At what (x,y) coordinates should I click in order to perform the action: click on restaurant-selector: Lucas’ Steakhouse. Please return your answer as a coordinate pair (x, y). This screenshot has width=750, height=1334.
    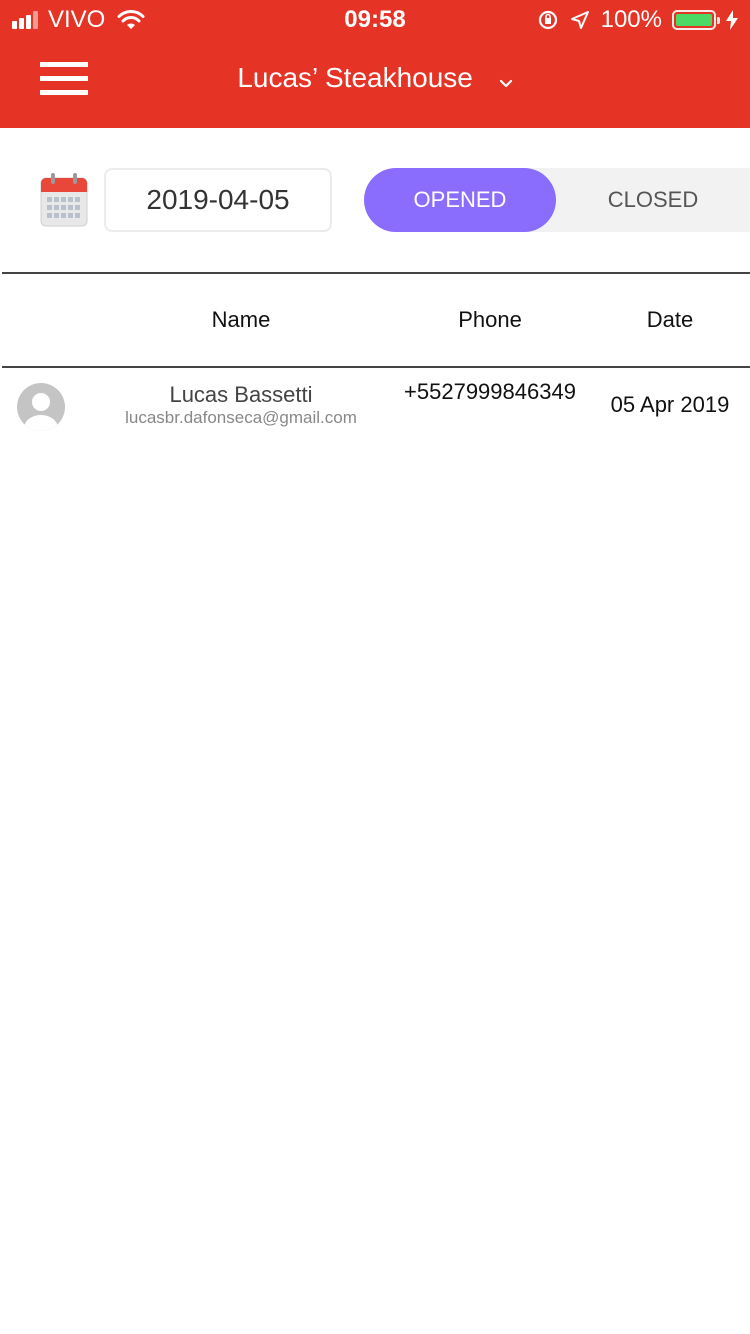
    Looking at the image, I should click on (375, 79).